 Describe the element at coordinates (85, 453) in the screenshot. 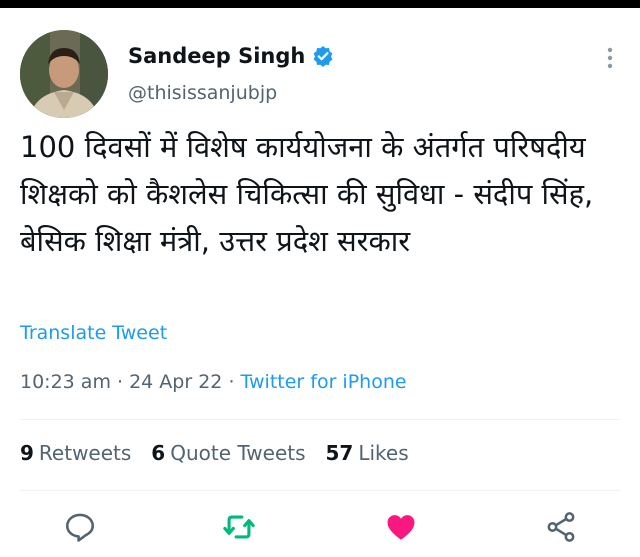

I see `retweets-label: Retweets` at that location.